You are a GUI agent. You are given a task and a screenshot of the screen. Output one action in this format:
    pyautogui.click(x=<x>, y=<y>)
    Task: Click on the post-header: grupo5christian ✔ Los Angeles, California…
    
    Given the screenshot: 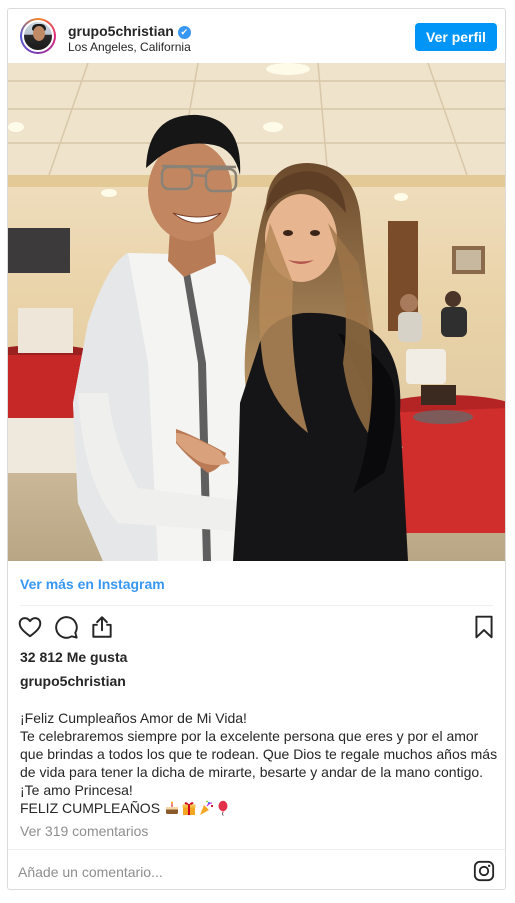 What is the action you would take?
    pyautogui.click(x=256, y=36)
    